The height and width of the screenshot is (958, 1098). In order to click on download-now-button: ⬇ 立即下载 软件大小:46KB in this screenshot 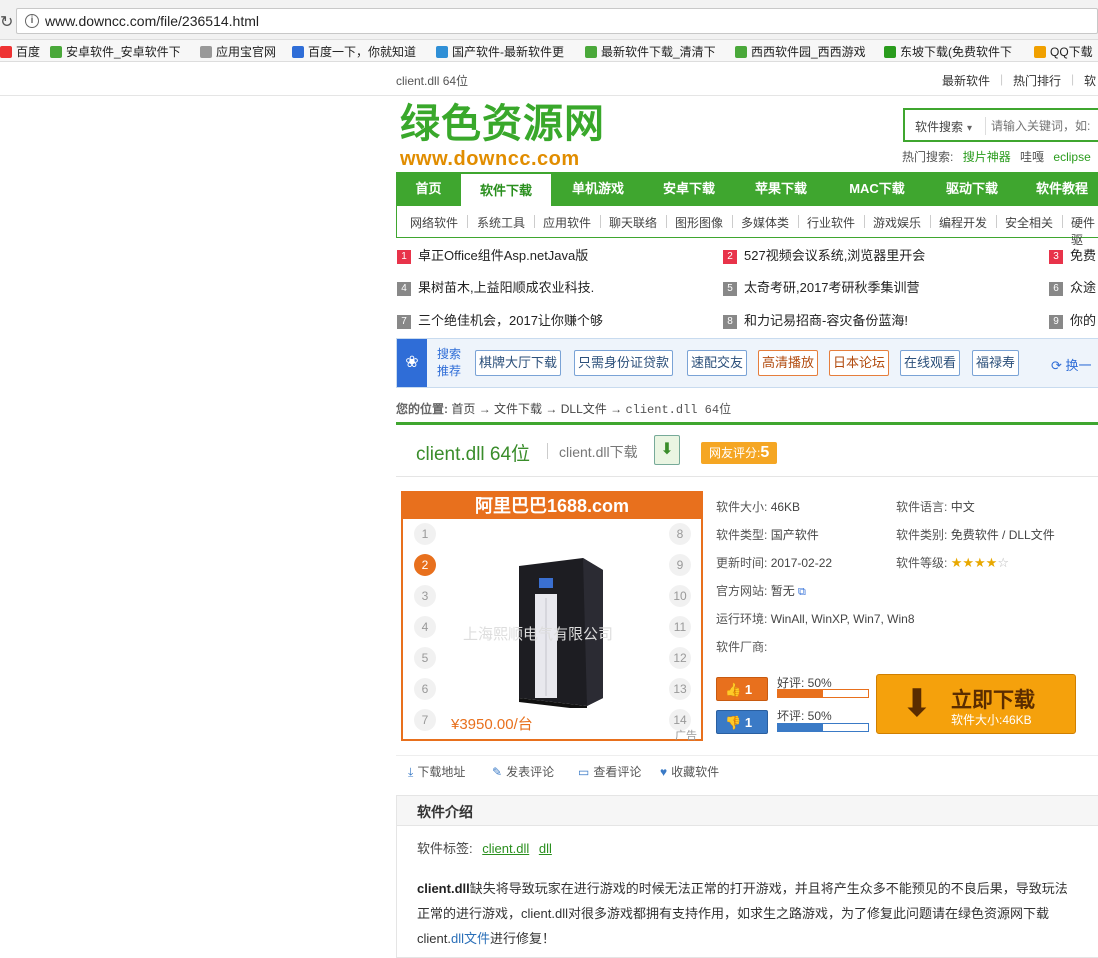, I will do `click(976, 704)`.